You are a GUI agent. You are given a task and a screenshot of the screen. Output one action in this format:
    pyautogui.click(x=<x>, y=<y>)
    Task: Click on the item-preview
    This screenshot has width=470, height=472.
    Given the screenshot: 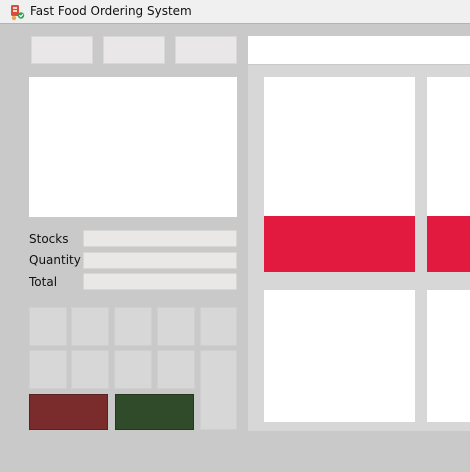 What is the action you would take?
    pyautogui.click(x=133, y=147)
    